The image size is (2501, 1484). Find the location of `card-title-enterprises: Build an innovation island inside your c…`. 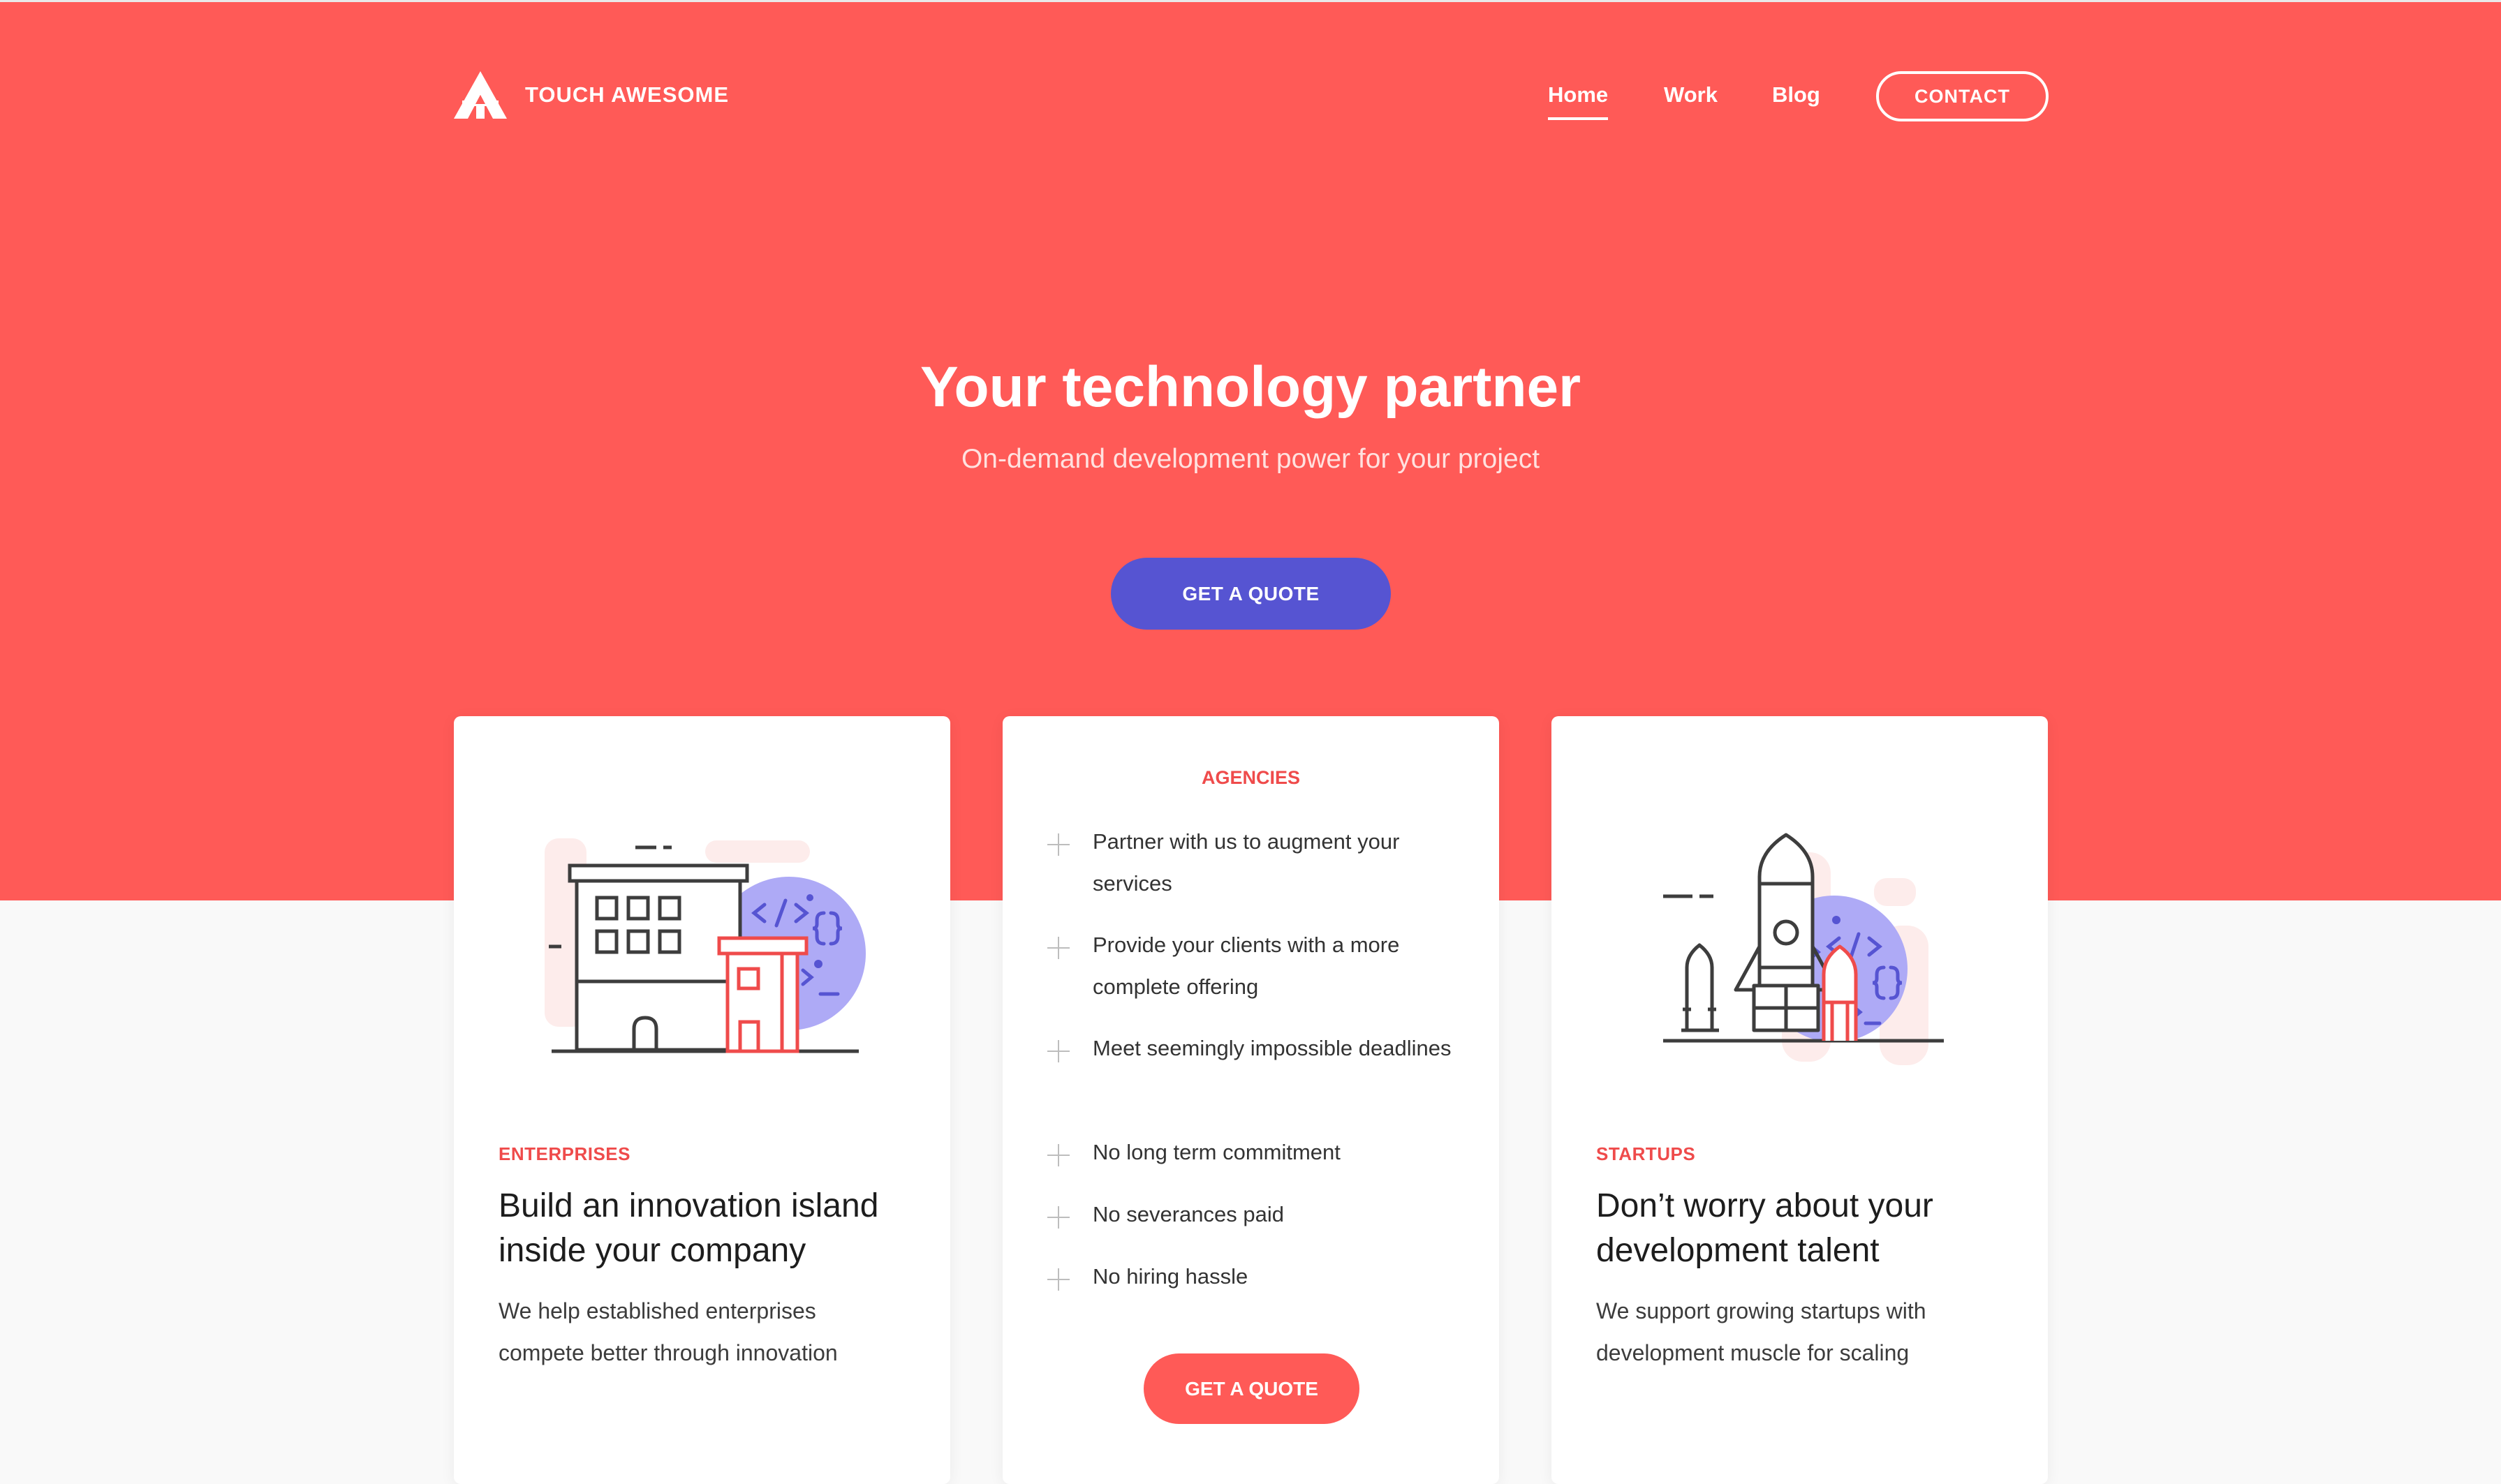

card-title-enterprises: Build an innovation island inside your c… is located at coordinates (689, 1228).